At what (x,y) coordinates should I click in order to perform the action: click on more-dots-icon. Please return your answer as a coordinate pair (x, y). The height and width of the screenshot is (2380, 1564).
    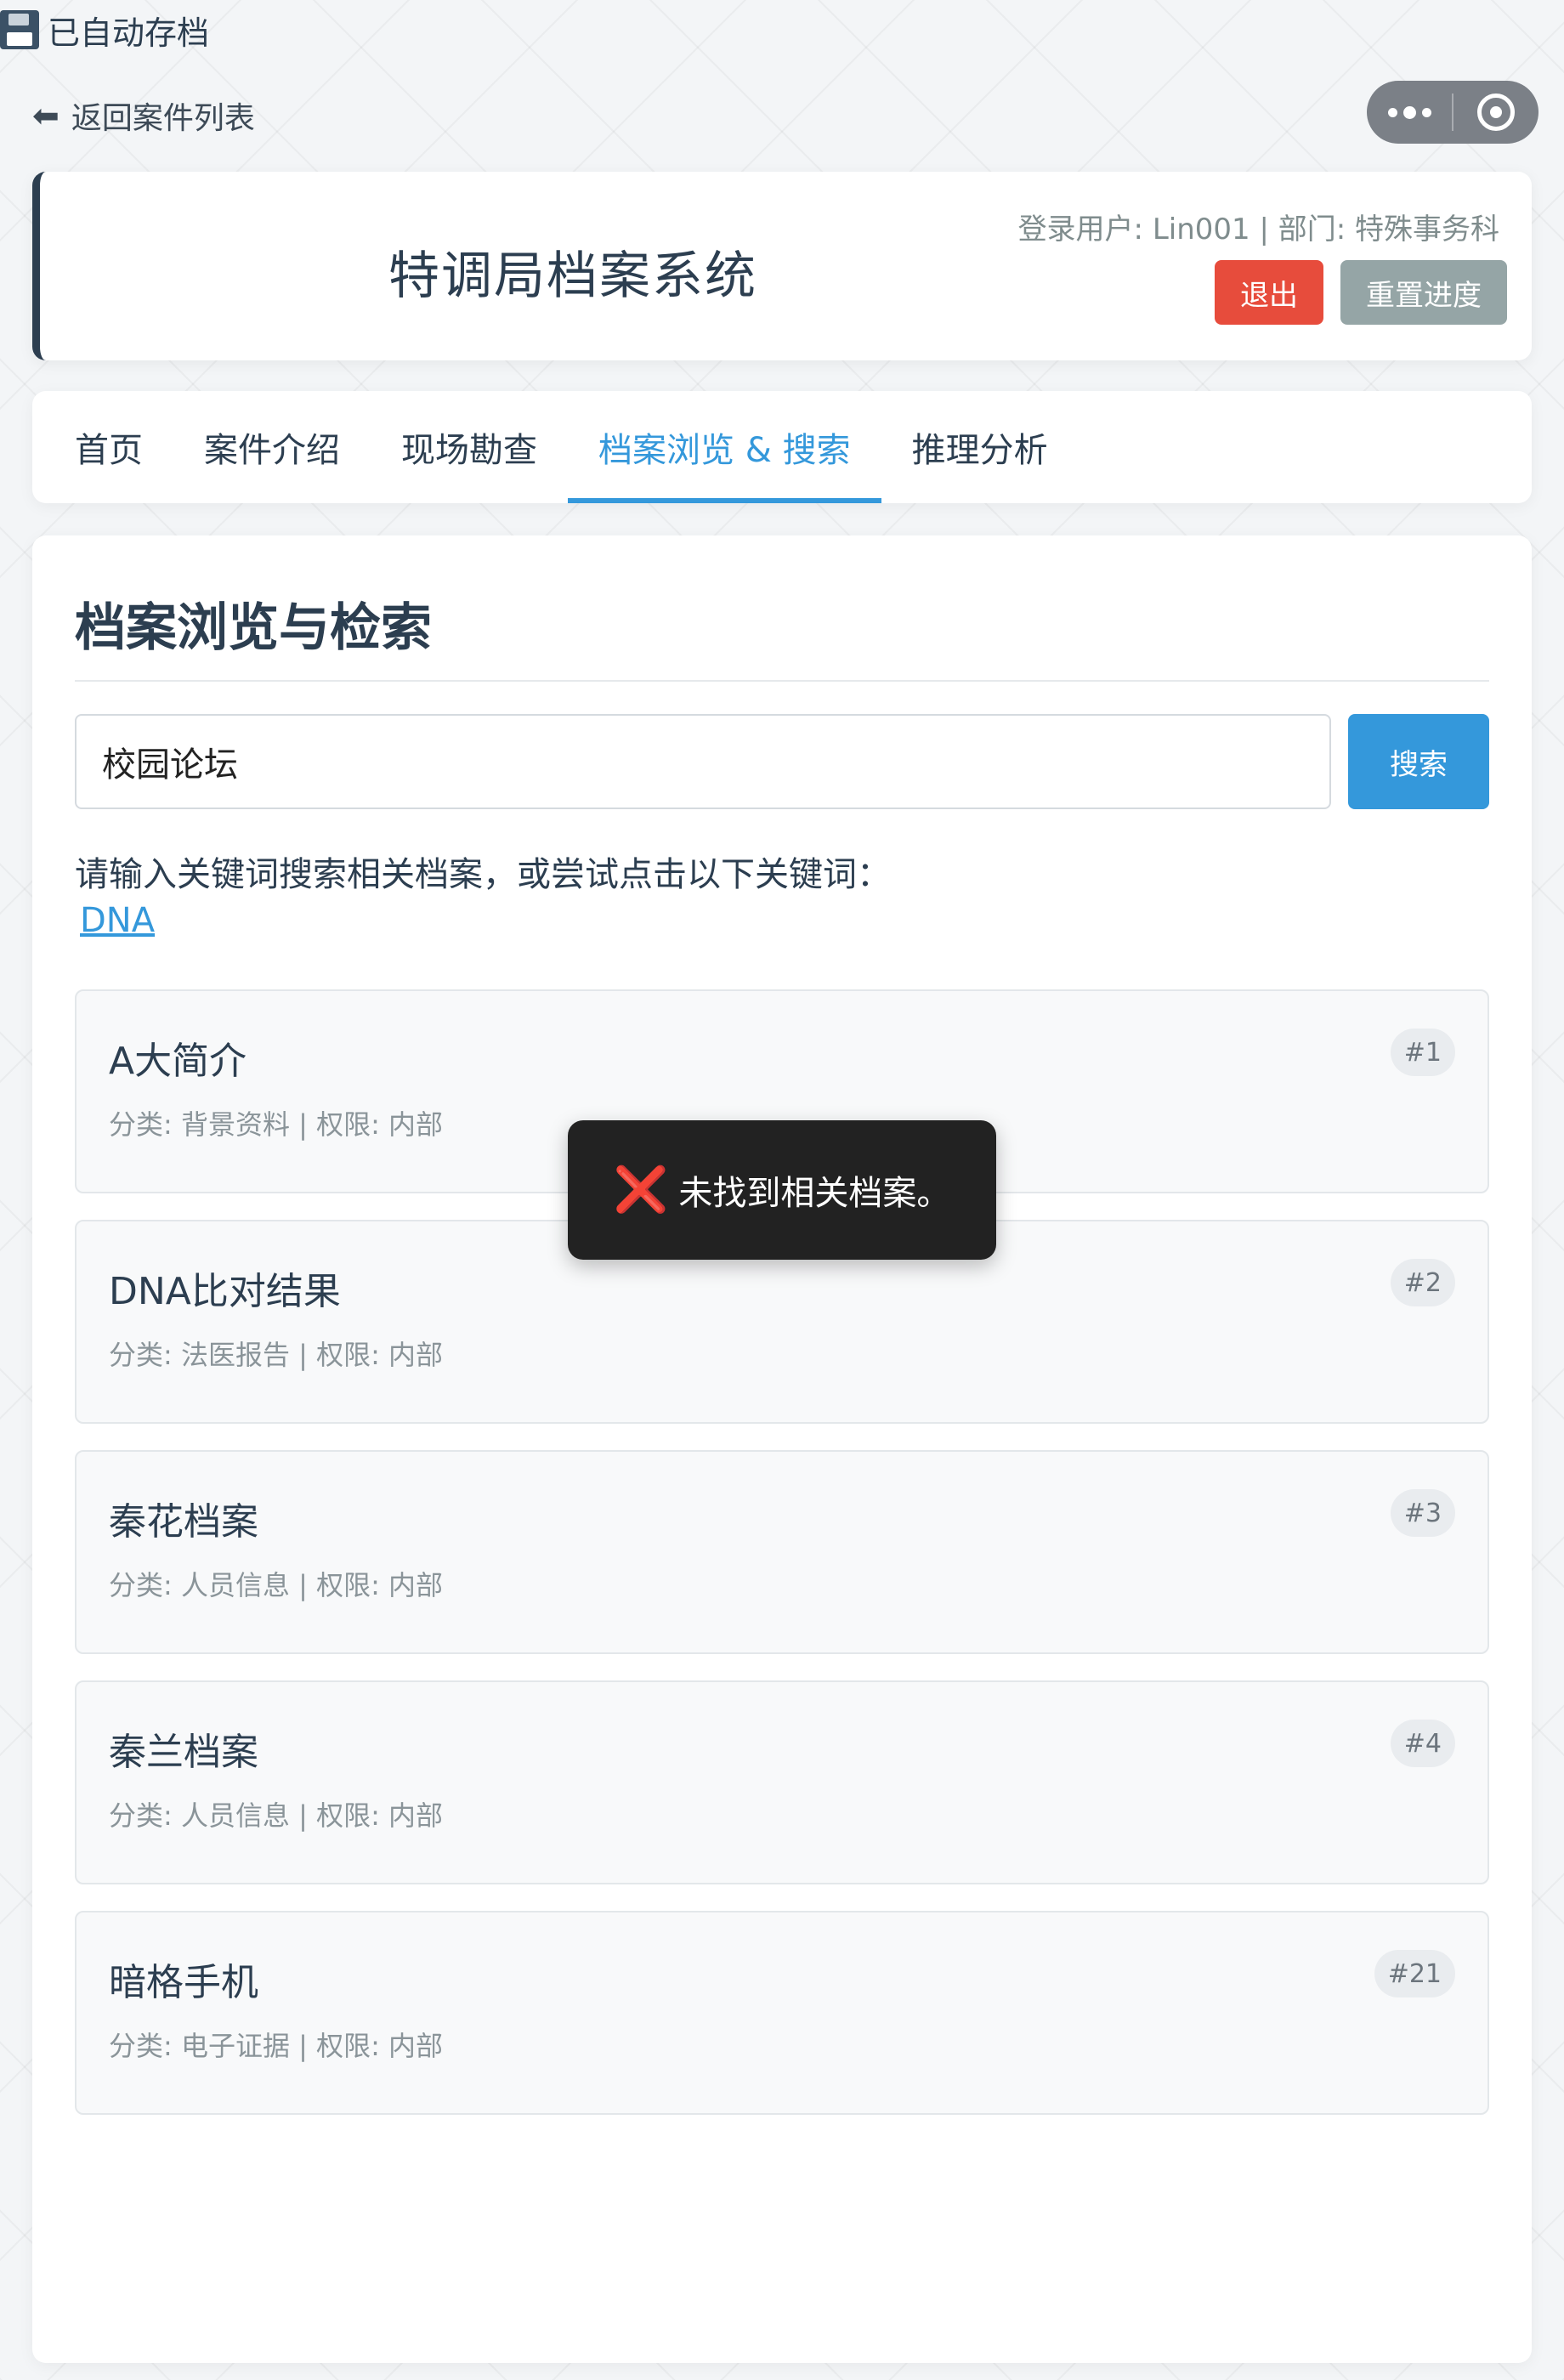
    Looking at the image, I should click on (1409, 112).